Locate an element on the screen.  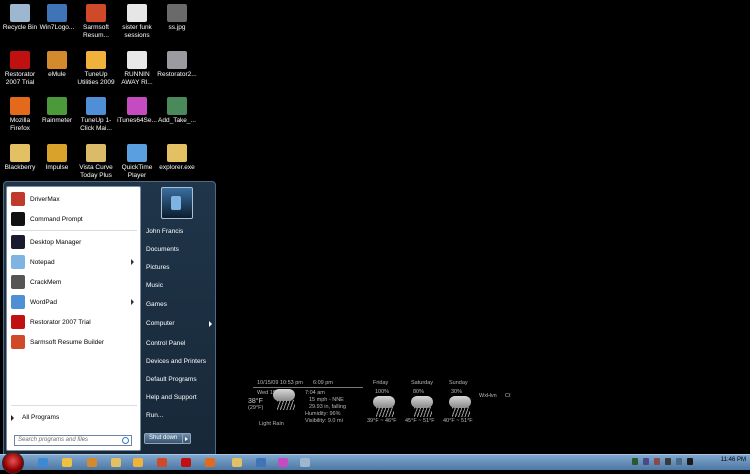
taskbar: 11:46 PM is located at coordinates (375, 463).